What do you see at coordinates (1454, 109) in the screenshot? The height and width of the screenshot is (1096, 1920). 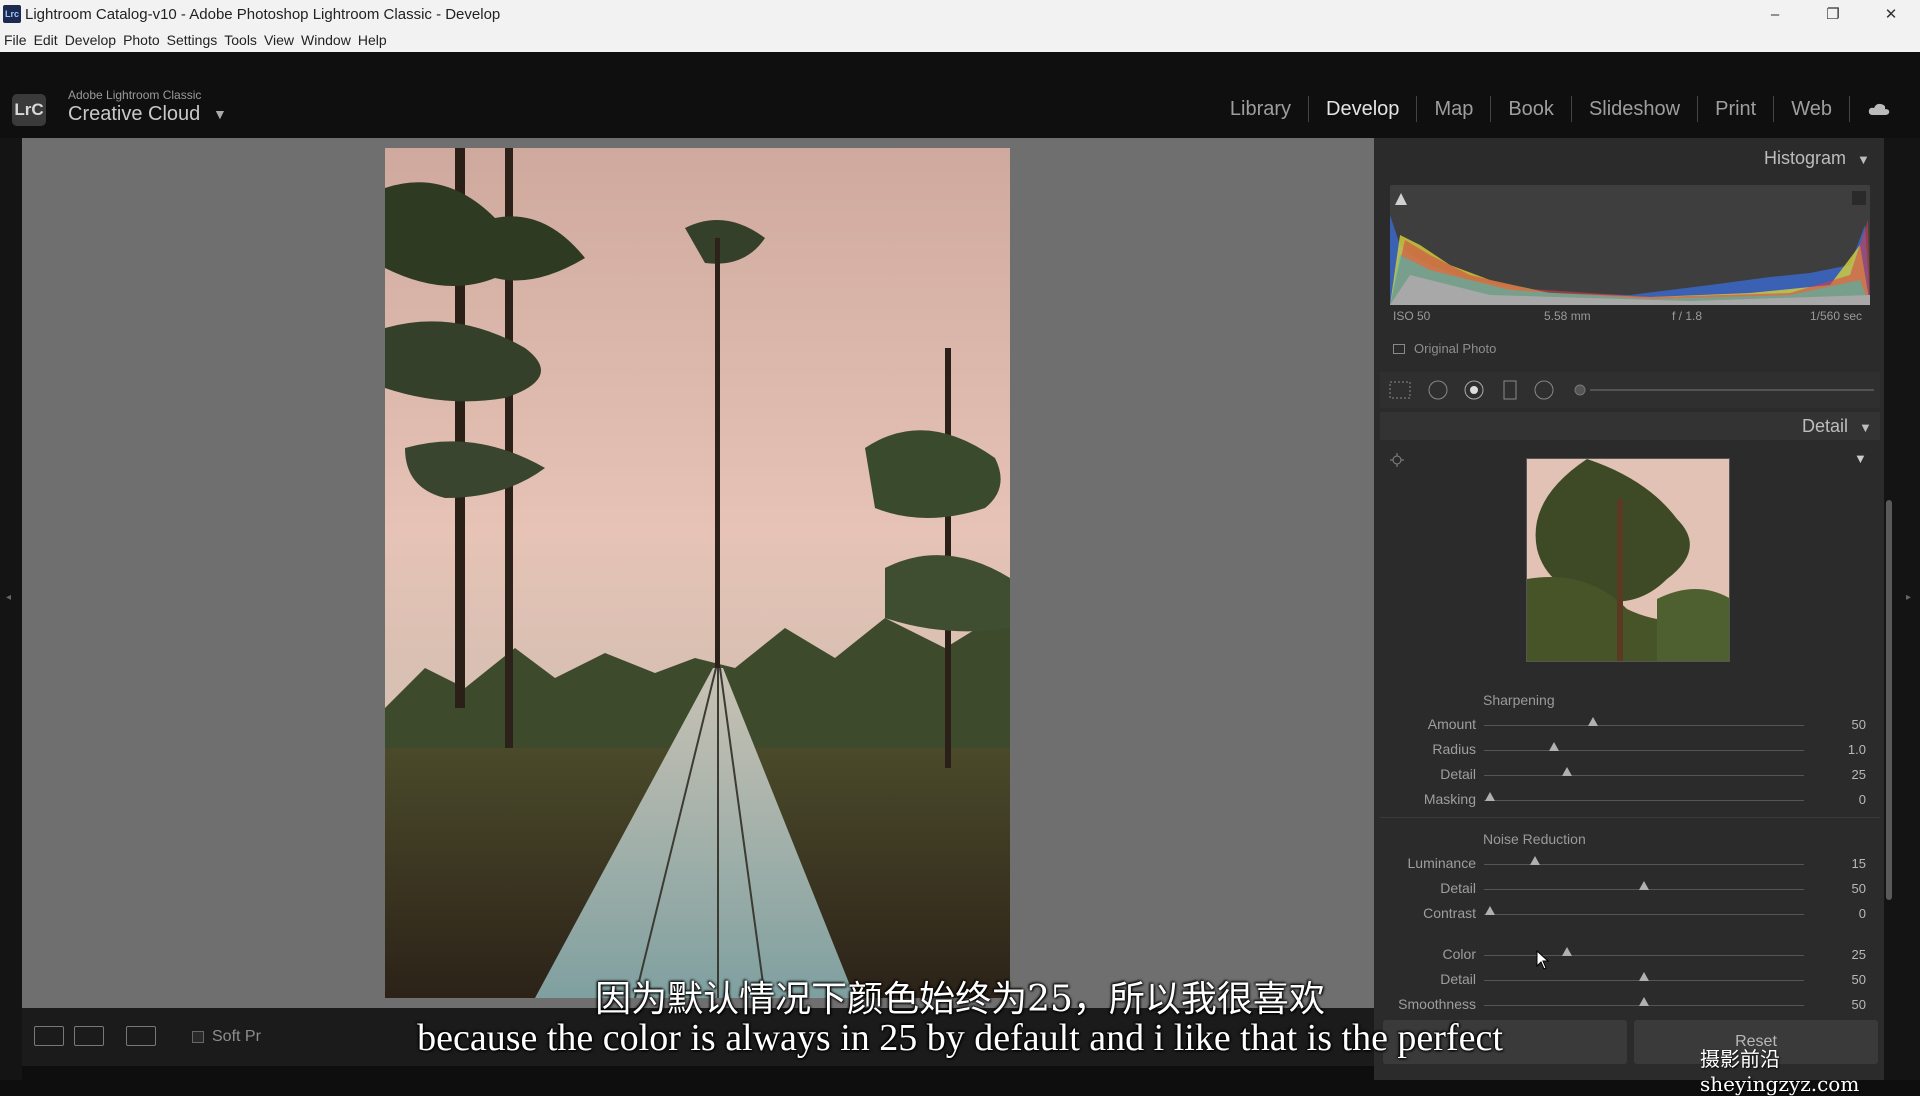 I see `module-map: Map` at bounding box center [1454, 109].